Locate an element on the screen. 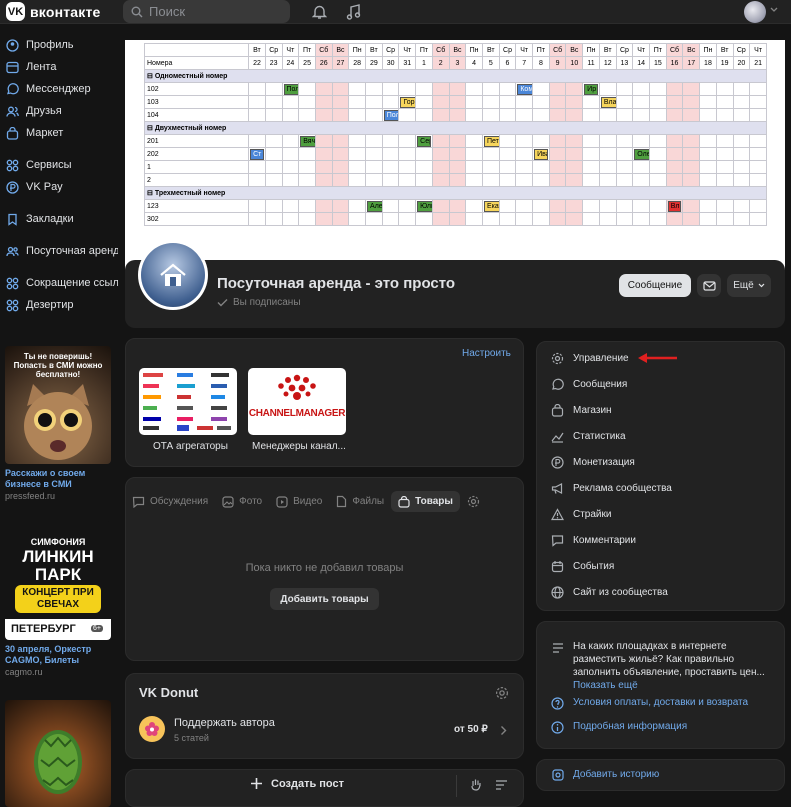 Image resolution: width=791 pixels, height=807 pixels. mail-button is located at coordinates (709, 285).